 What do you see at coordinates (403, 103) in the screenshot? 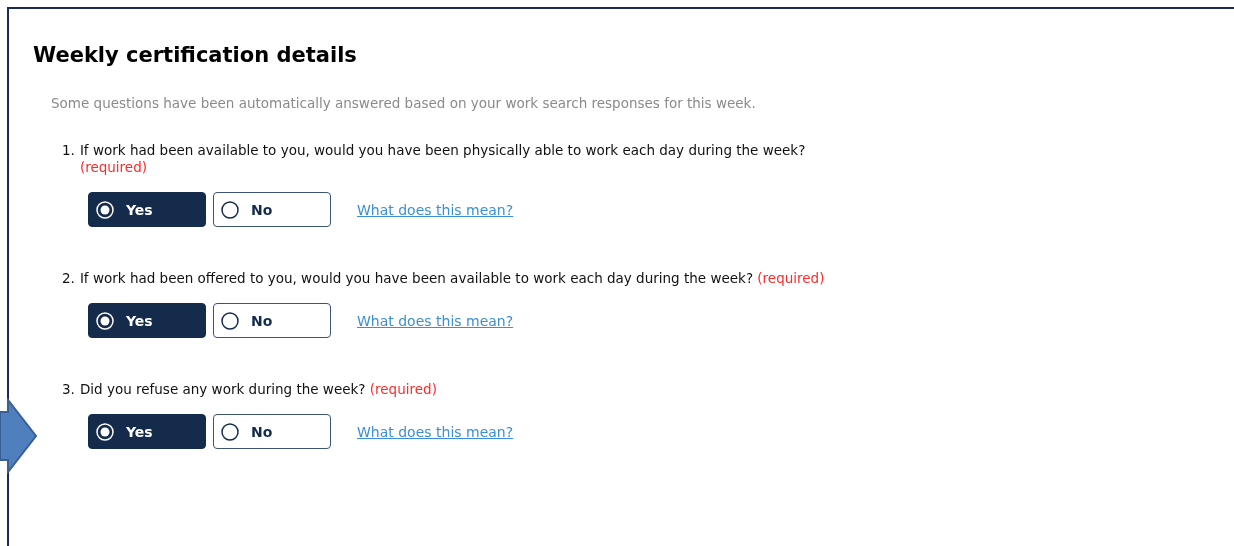
I see `intro-text: Some questions have been automatically answered based on your work search responses for this week.` at bounding box center [403, 103].